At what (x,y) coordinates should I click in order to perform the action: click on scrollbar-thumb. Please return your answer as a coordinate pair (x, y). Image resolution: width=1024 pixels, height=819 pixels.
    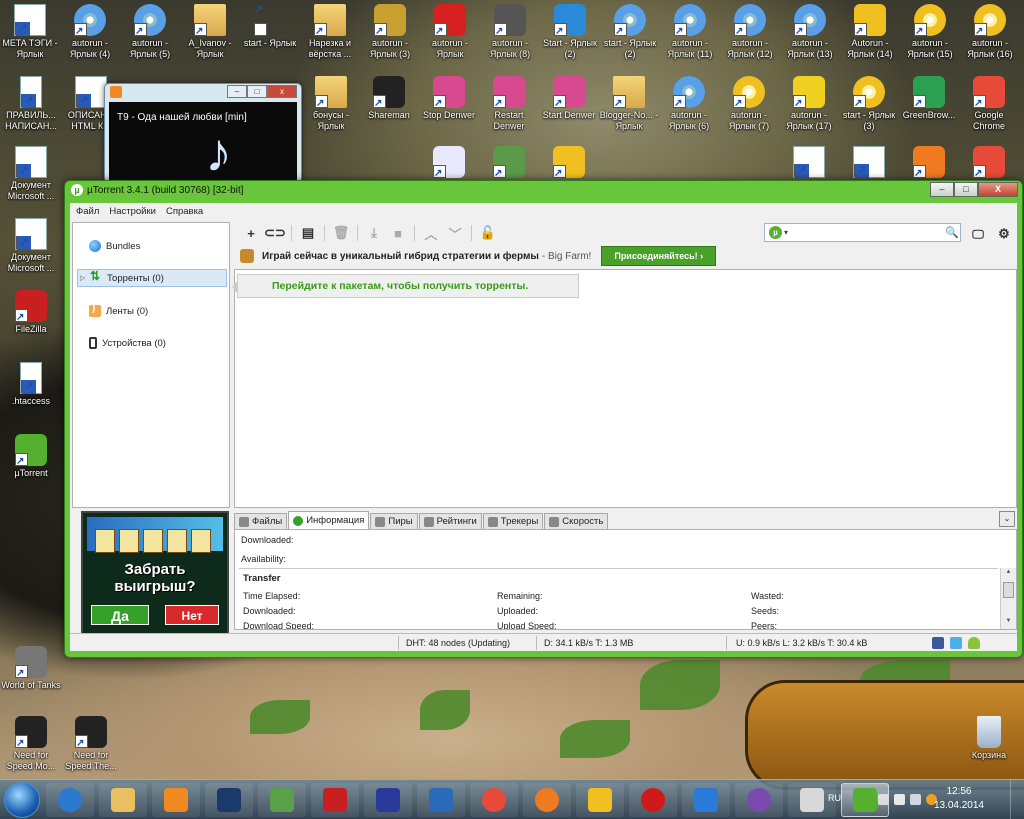
    Looking at the image, I should click on (1008, 590).